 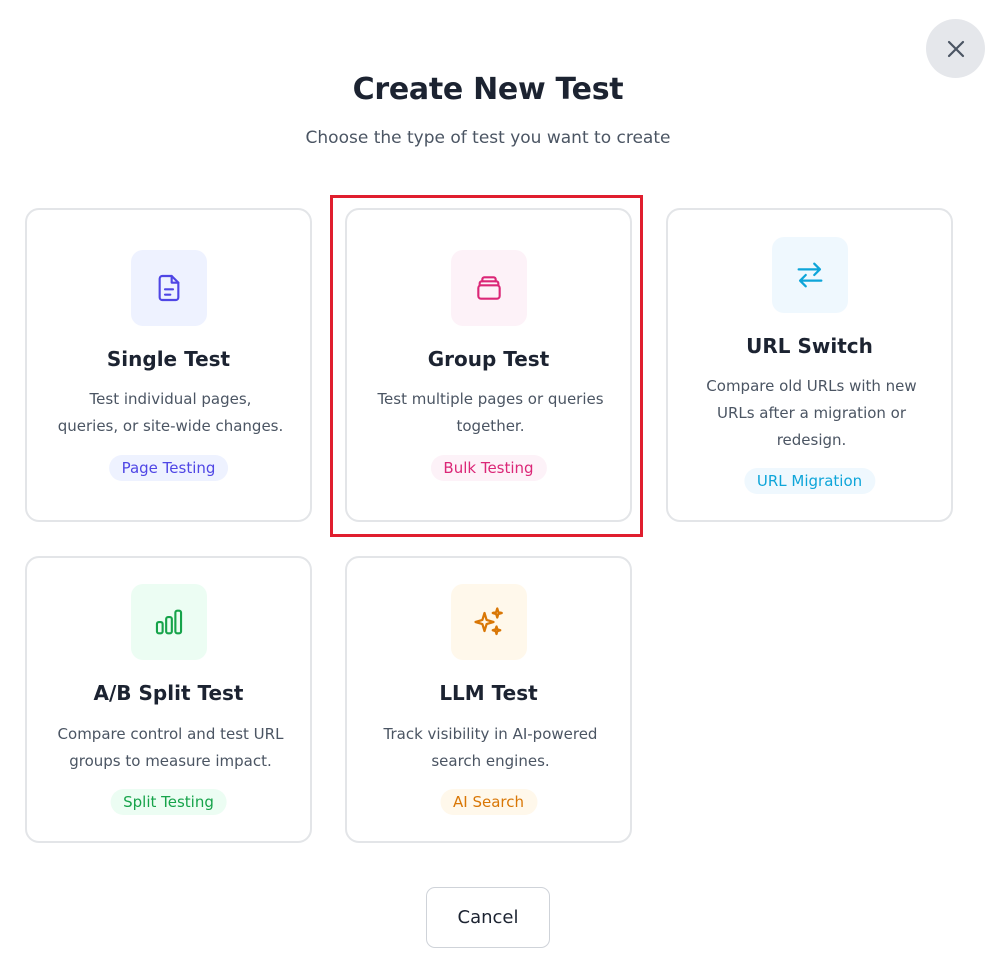 What do you see at coordinates (488, 359) in the screenshot?
I see `group-test-title: Group Test` at bounding box center [488, 359].